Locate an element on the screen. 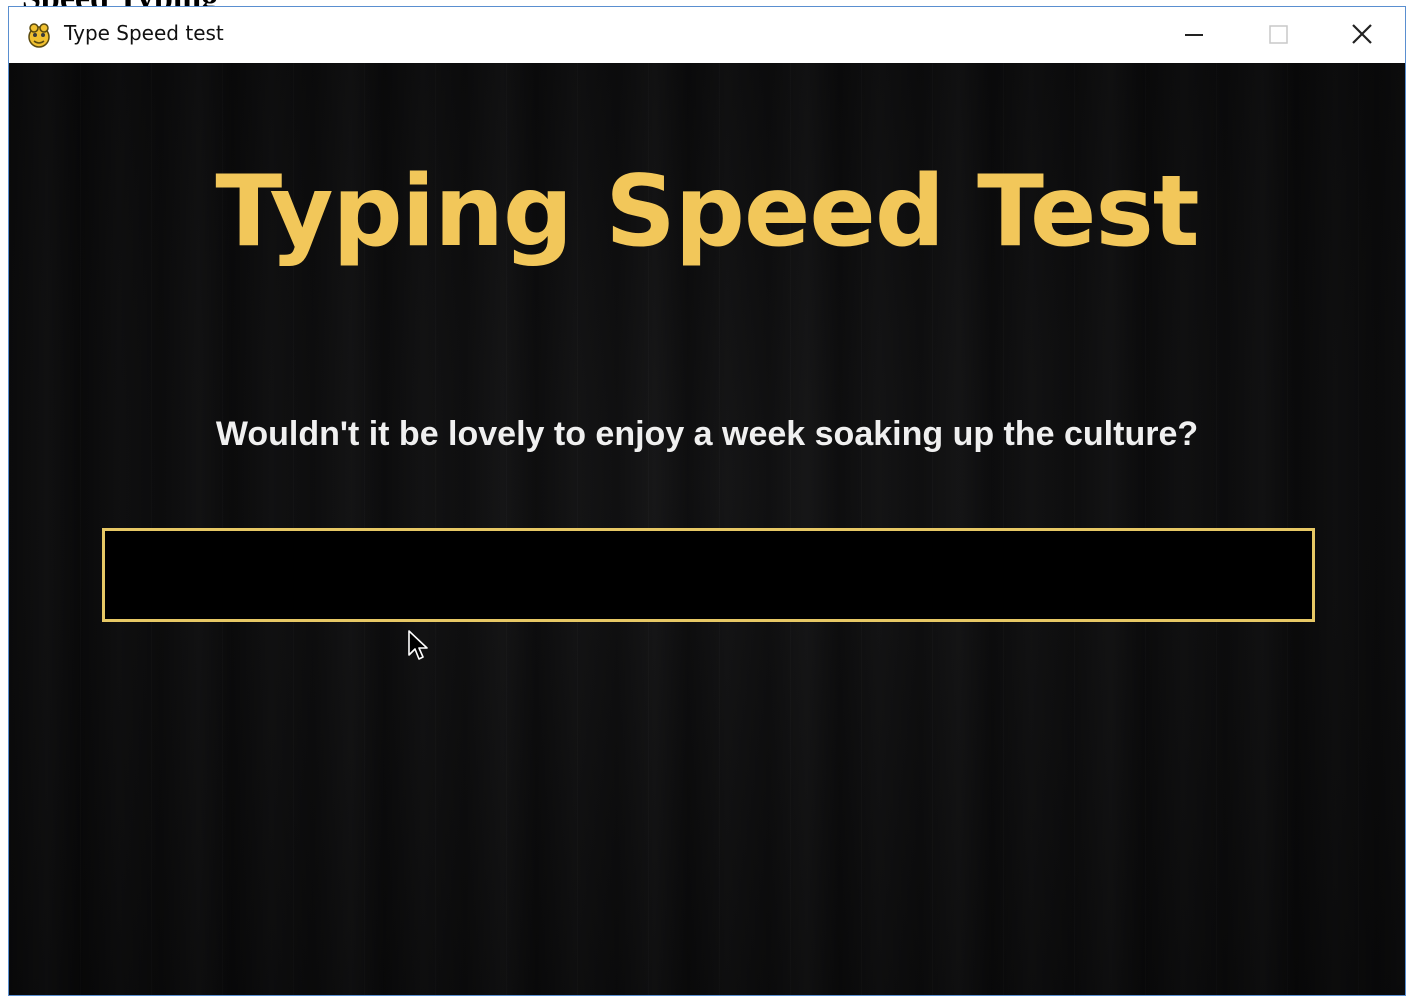 The height and width of the screenshot is (996, 1411). minimize-button is located at coordinates (1194, 35).